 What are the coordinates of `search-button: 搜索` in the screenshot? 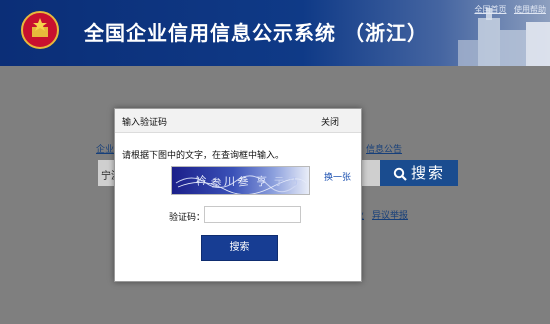 It's located at (239, 248).